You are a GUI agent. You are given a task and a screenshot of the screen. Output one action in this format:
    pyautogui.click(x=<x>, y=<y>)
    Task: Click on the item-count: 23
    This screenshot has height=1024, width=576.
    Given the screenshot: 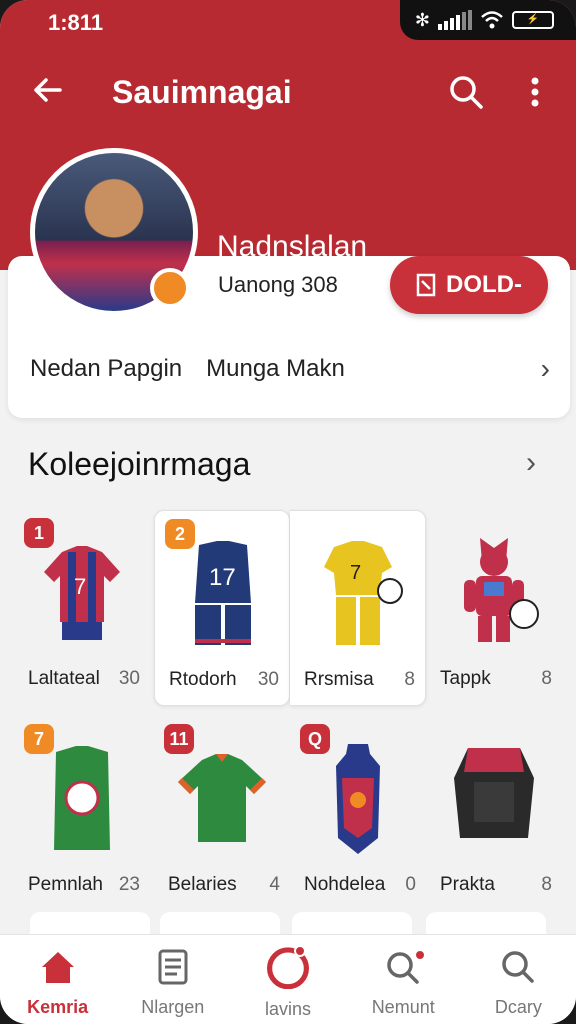 What is the action you would take?
    pyautogui.click(x=129, y=884)
    